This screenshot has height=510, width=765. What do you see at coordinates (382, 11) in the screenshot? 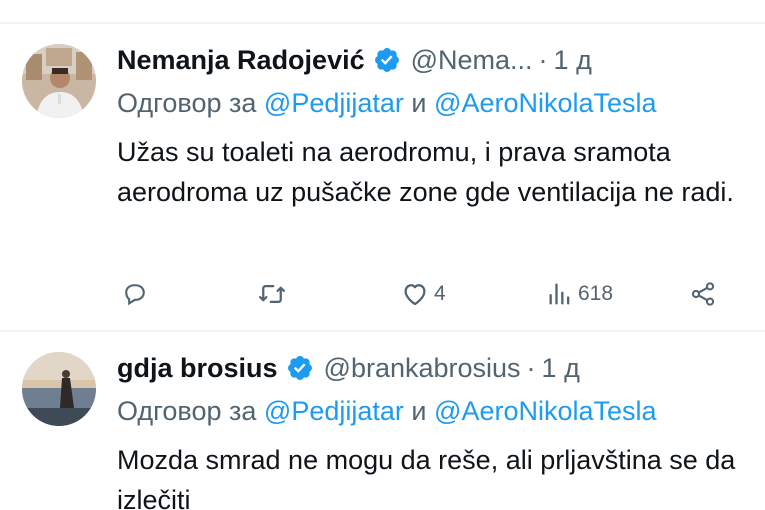
I see `previous-tweet-remnant` at bounding box center [382, 11].